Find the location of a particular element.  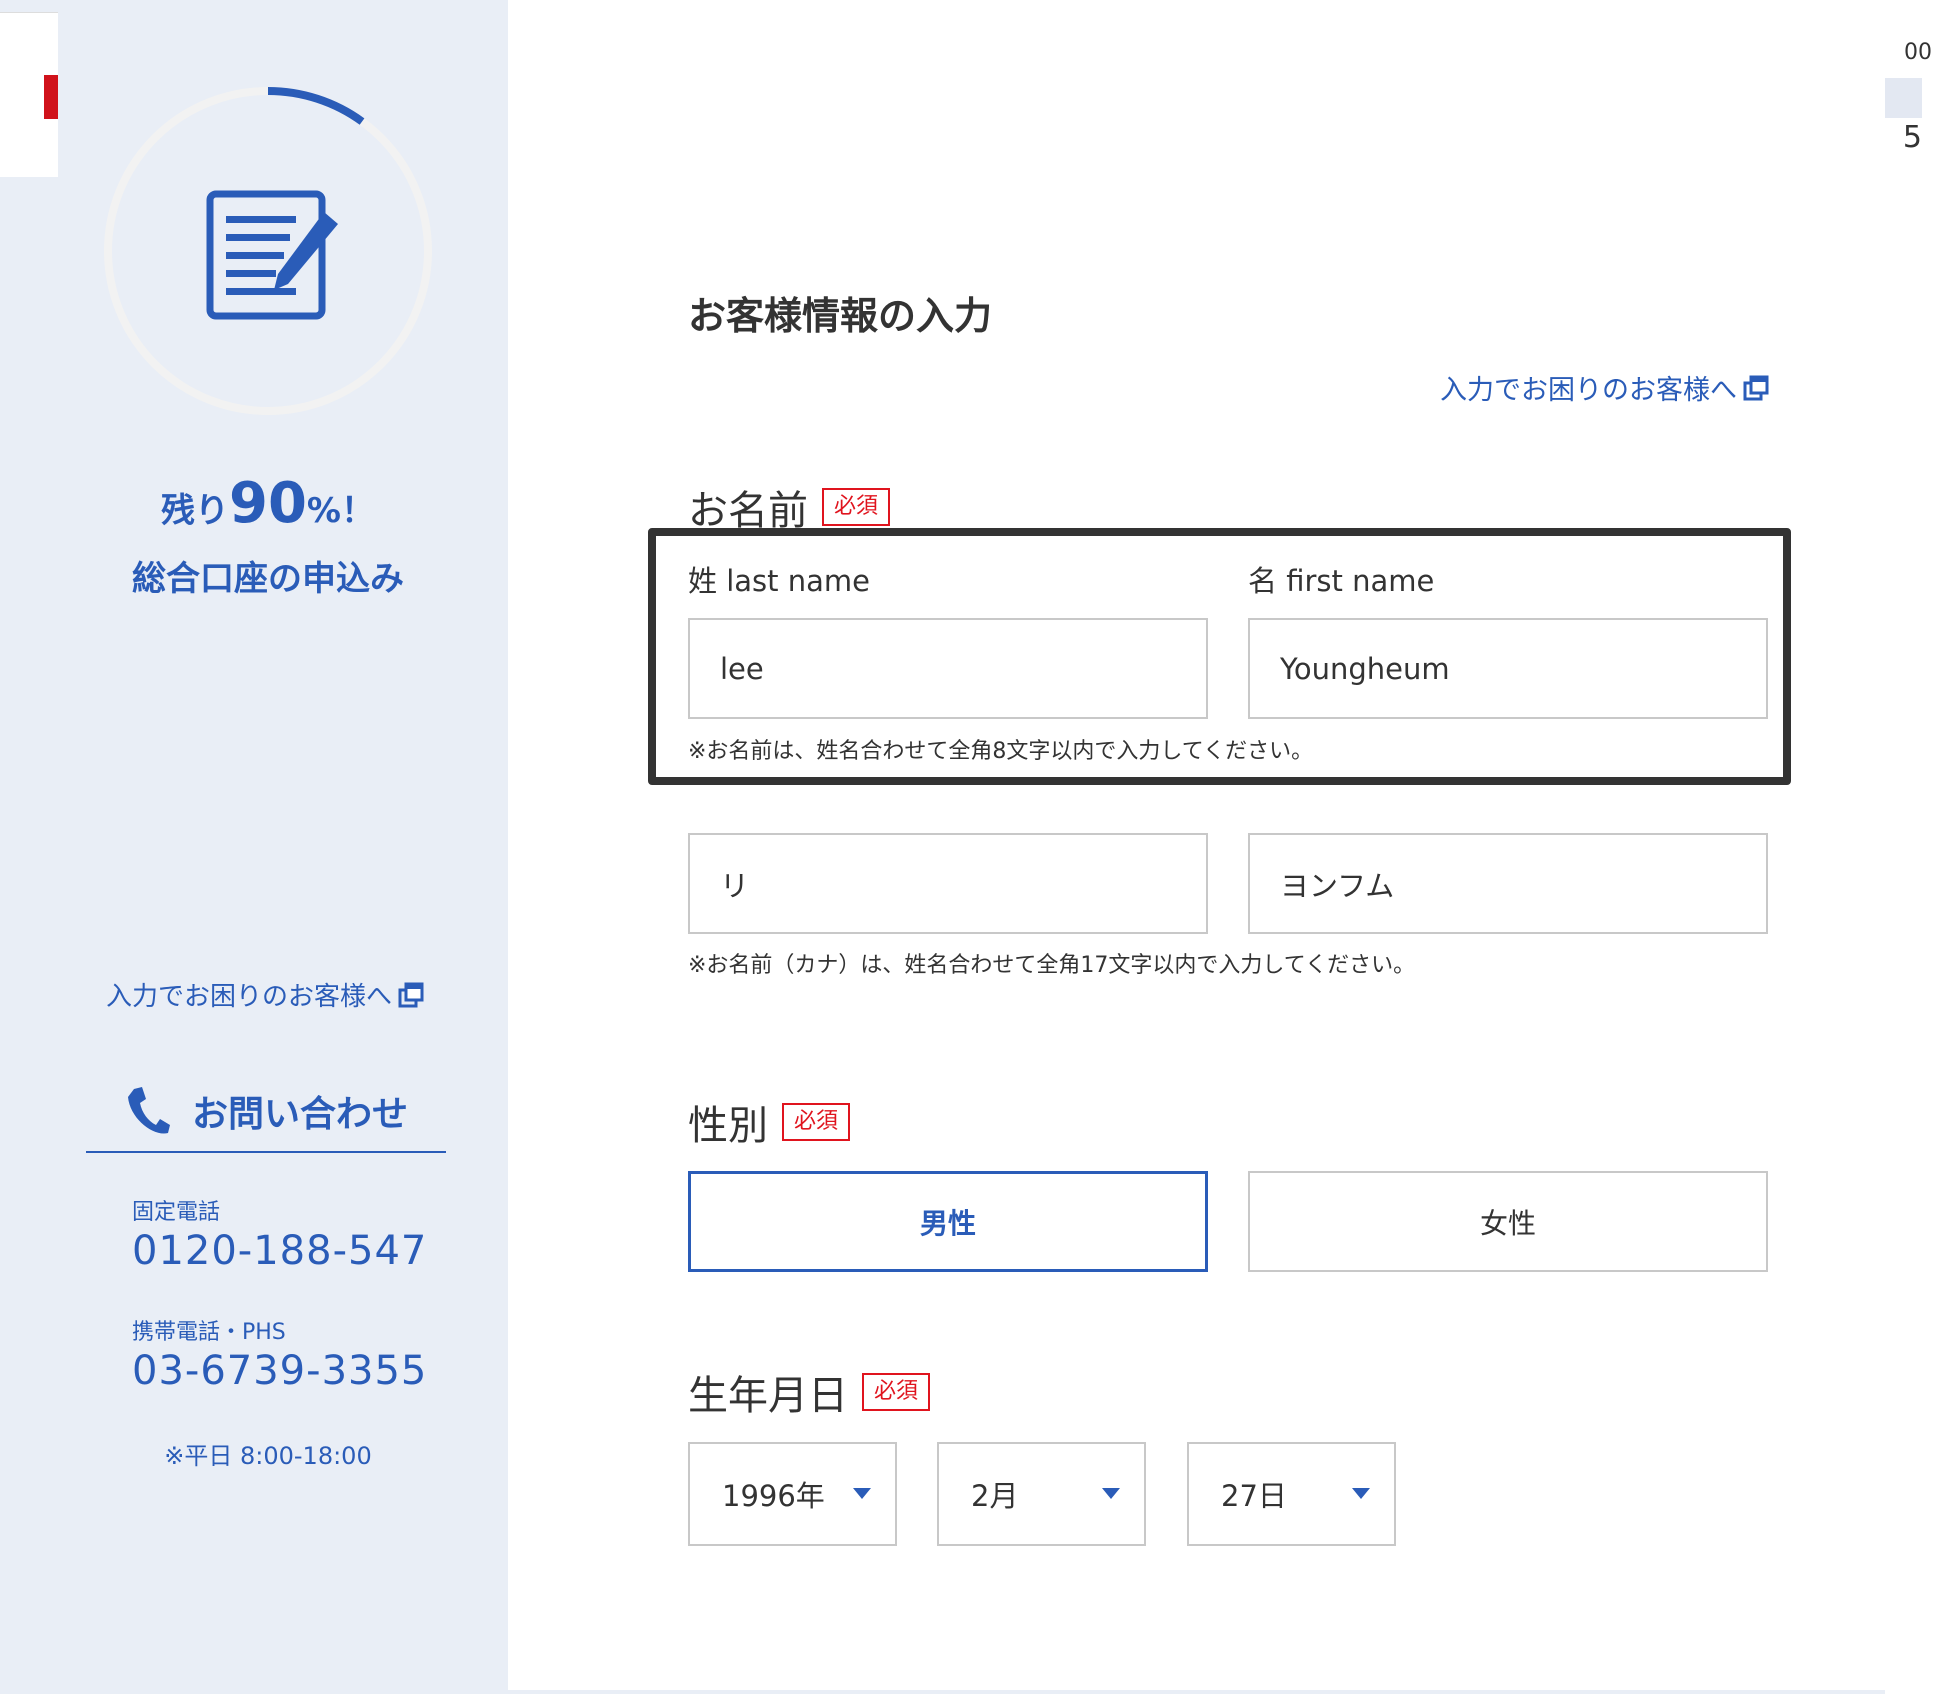

background-text: 00 is located at coordinates (1918, 52).